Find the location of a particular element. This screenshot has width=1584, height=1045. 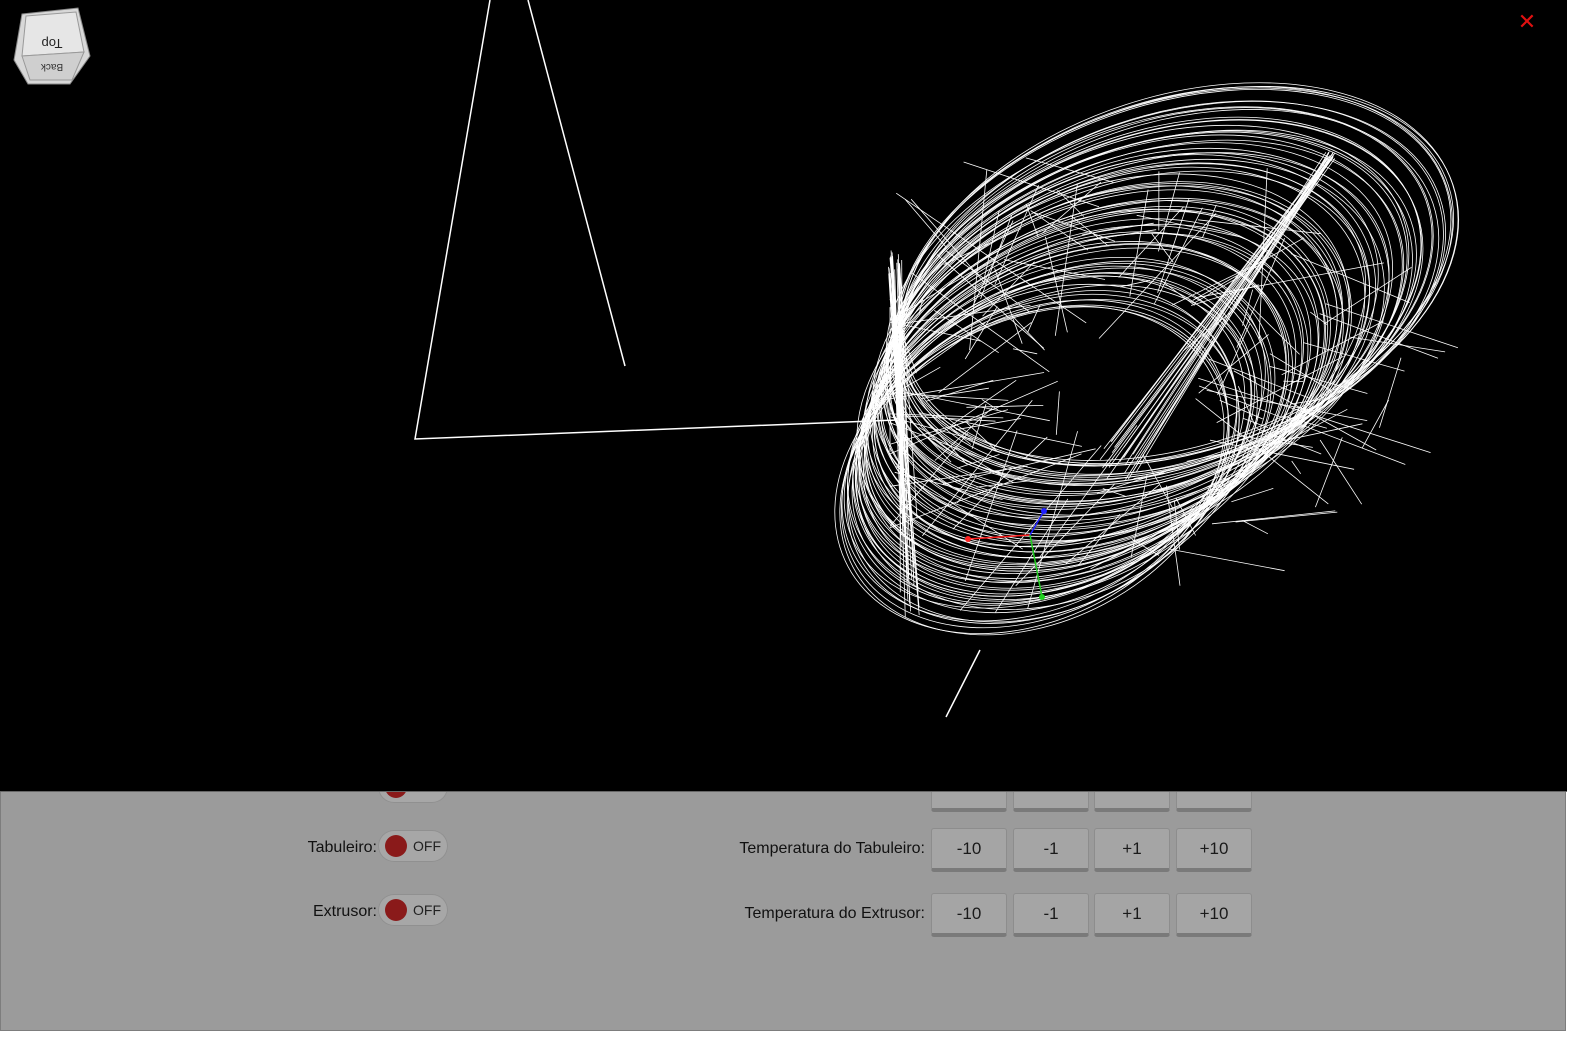

bed-power-toggle: OFF is located at coordinates (413, 846).